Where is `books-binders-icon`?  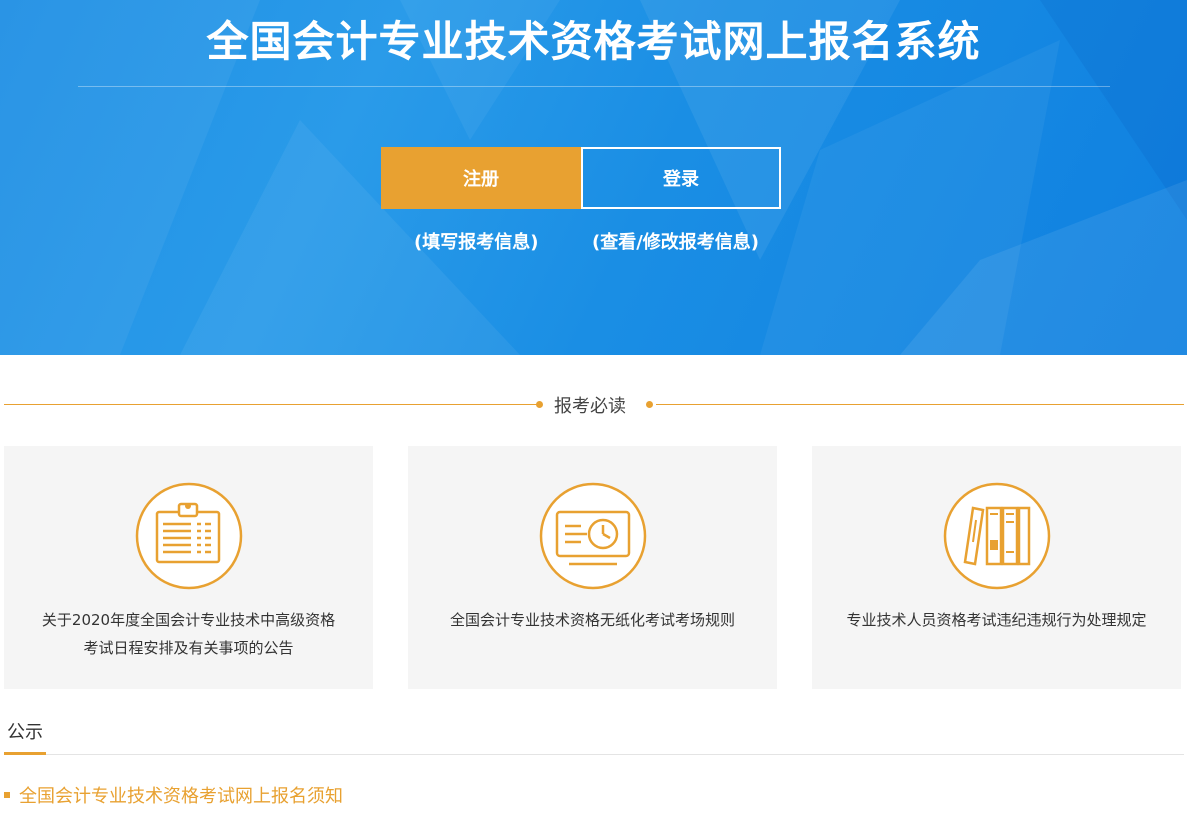 books-binders-icon is located at coordinates (997, 536).